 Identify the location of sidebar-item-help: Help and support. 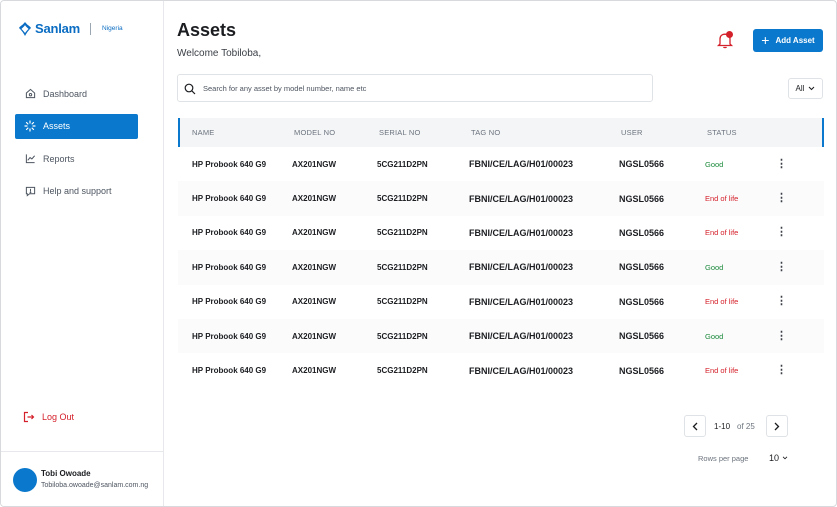
(76, 191).